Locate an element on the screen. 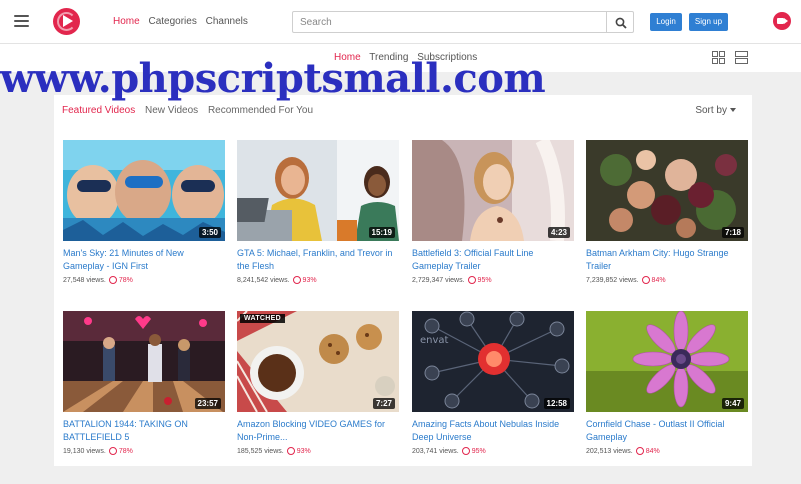 The height and width of the screenshot is (484, 801). view-count: 185,525 views. is located at coordinates (260, 451).